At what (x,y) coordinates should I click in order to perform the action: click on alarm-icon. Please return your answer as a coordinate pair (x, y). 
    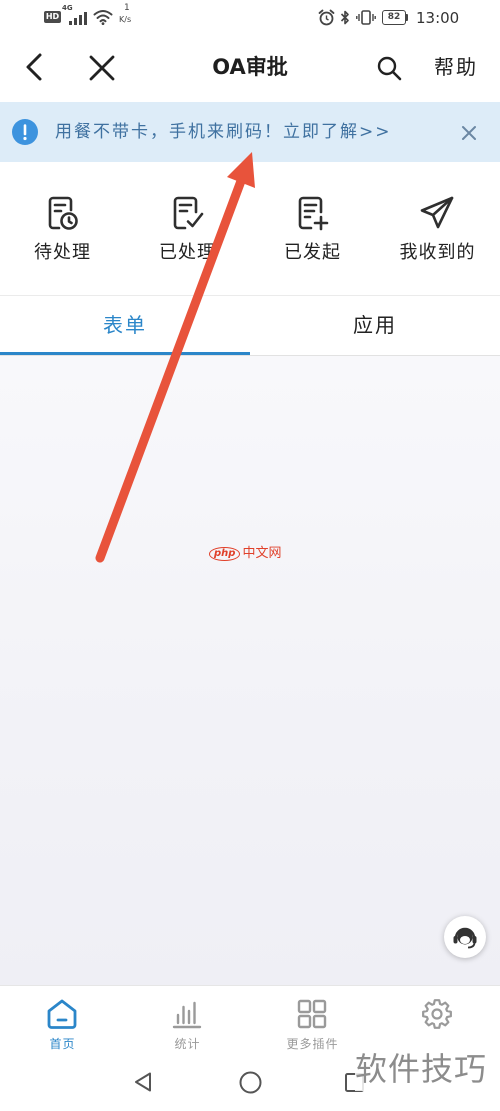
    Looking at the image, I should click on (326, 17).